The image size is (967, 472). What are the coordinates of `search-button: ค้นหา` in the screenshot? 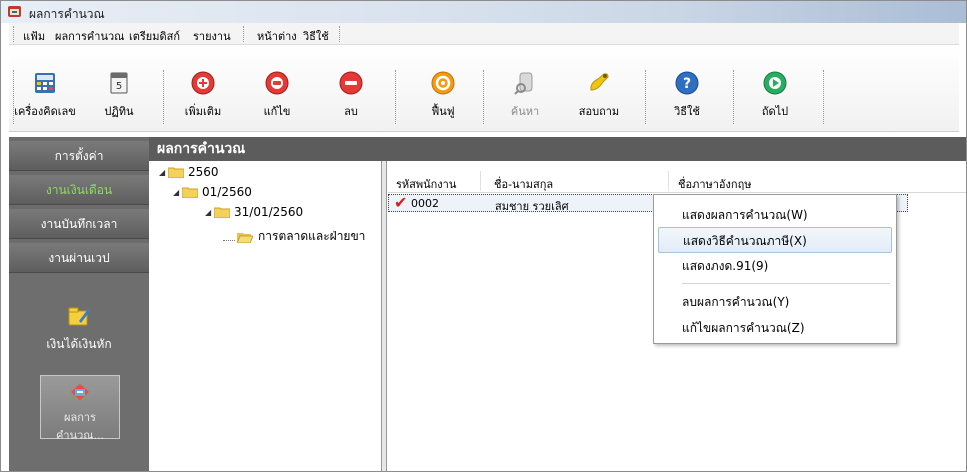 It's located at (525, 99).